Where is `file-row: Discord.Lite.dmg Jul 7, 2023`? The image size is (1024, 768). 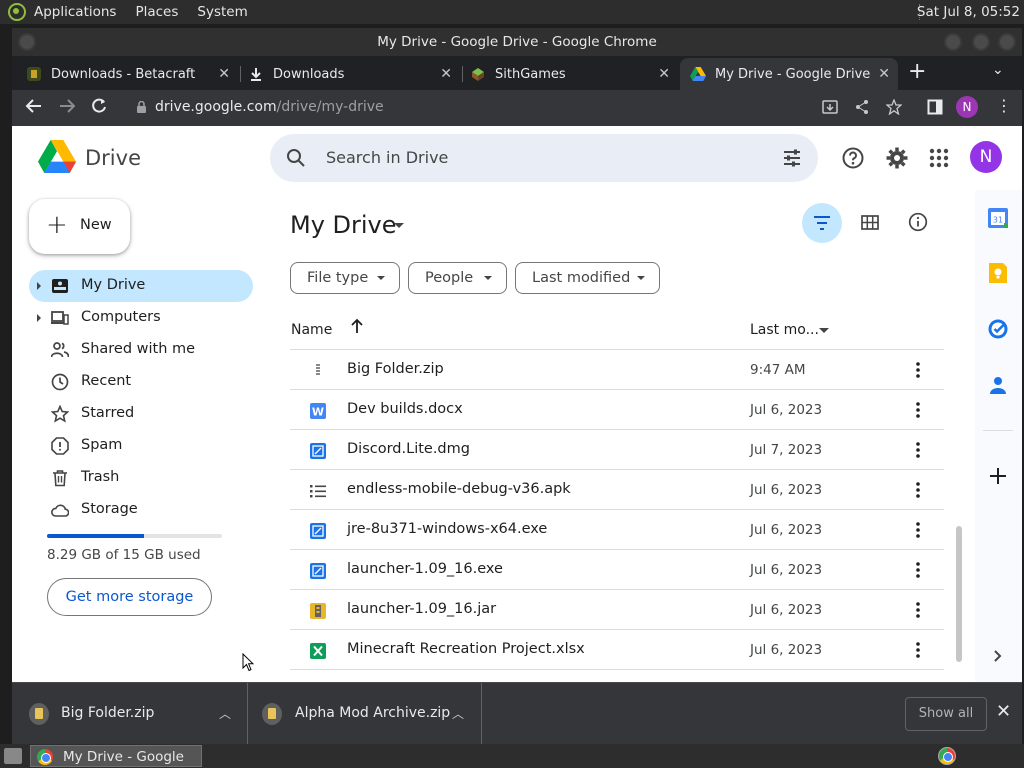
file-row: Discord.Lite.dmg Jul 7, 2023 is located at coordinates (617, 450).